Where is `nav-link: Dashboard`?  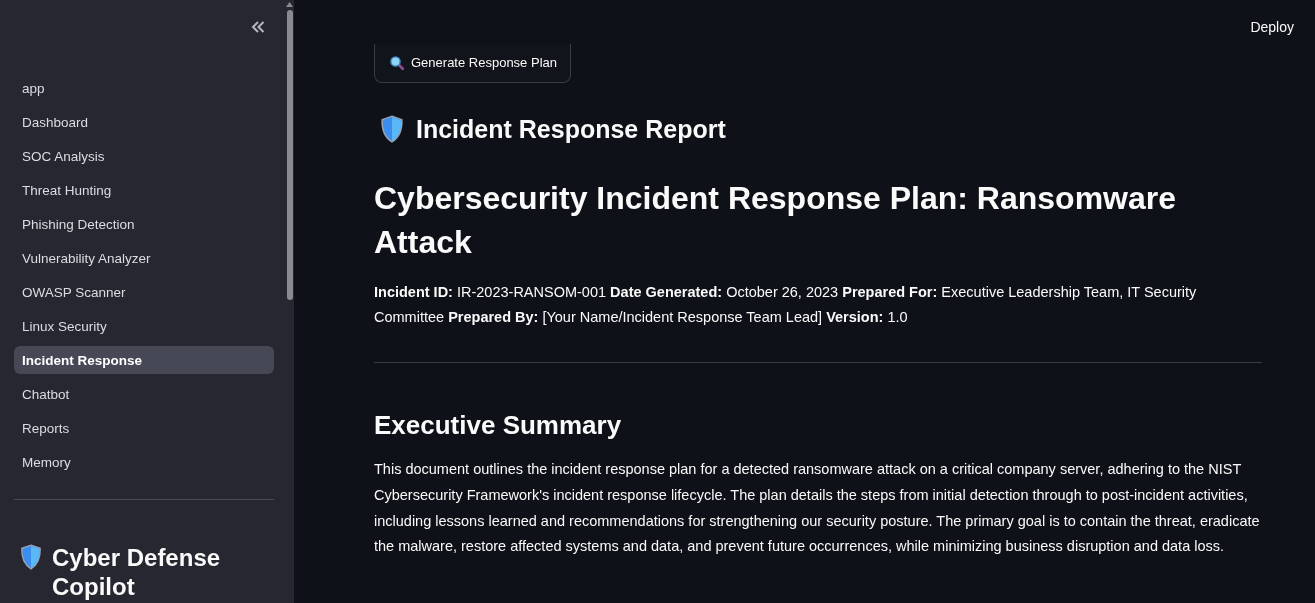
nav-link: Dashboard is located at coordinates (144, 122).